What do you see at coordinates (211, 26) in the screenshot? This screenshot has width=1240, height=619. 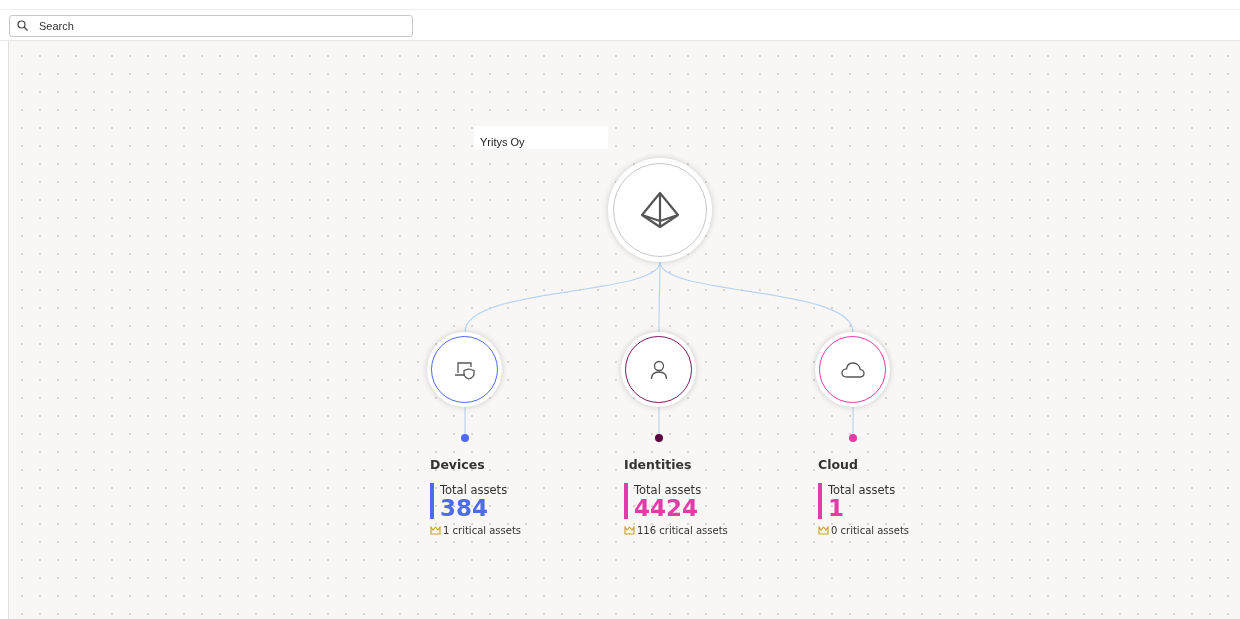 I see `search-field: Search` at bounding box center [211, 26].